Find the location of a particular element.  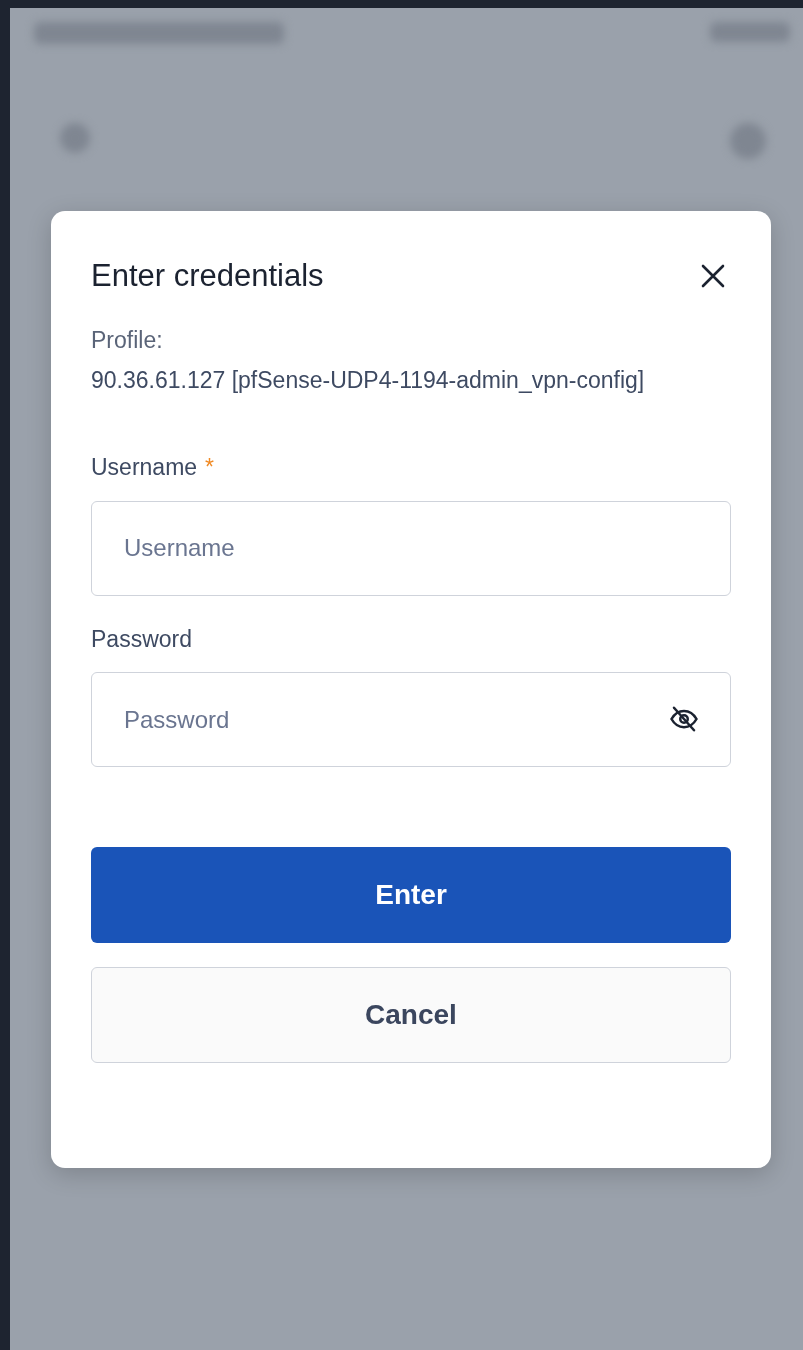

profile-name: 90.36.61.127 [pfSense-UDP4-1194-admin_vpn-config] is located at coordinates (368, 381).